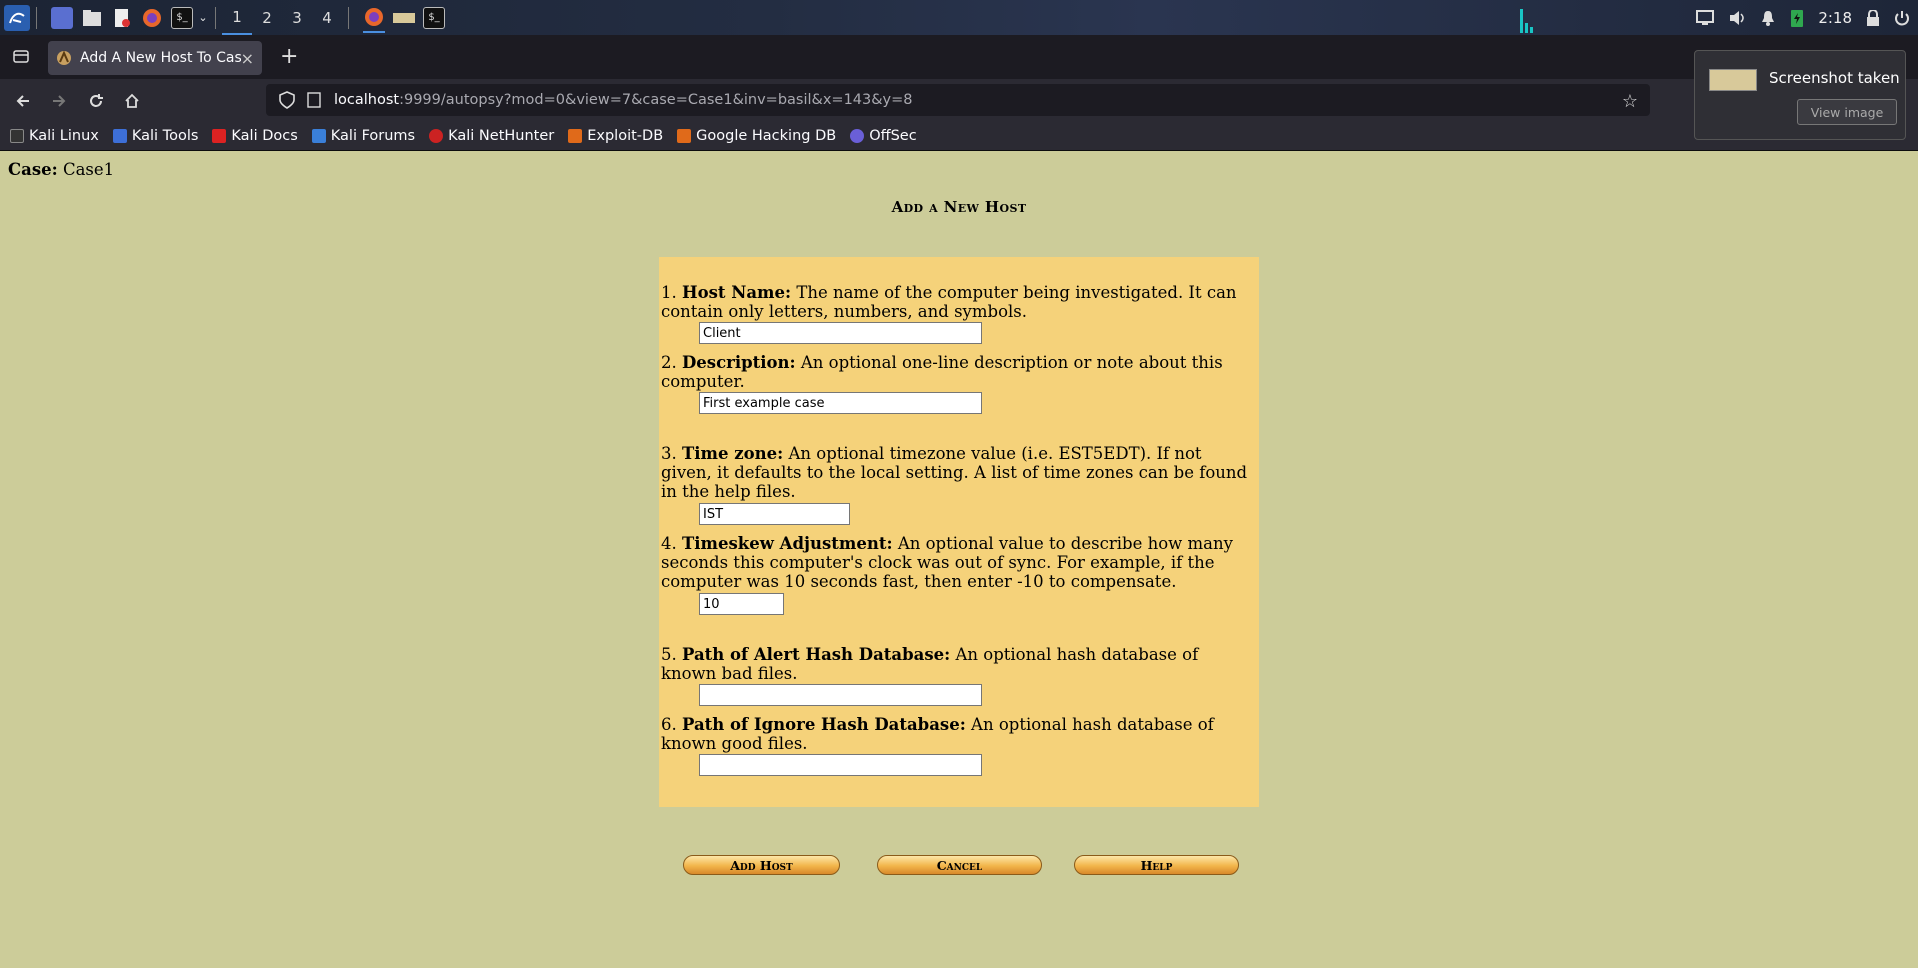 This screenshot has height=968, width=1918. What do you see at coordinates (119, 135) in the screenshot?
I see `kali-tools-icon` at bounding box center [119, 135].